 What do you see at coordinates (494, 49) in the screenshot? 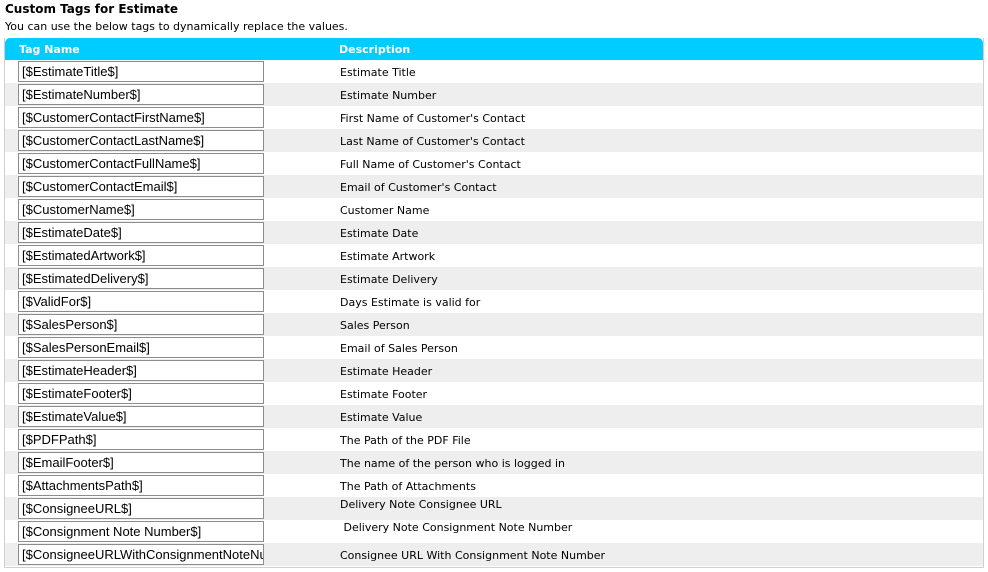
I see `table-header: Tag Name Description` at bounding box center [494, 49].